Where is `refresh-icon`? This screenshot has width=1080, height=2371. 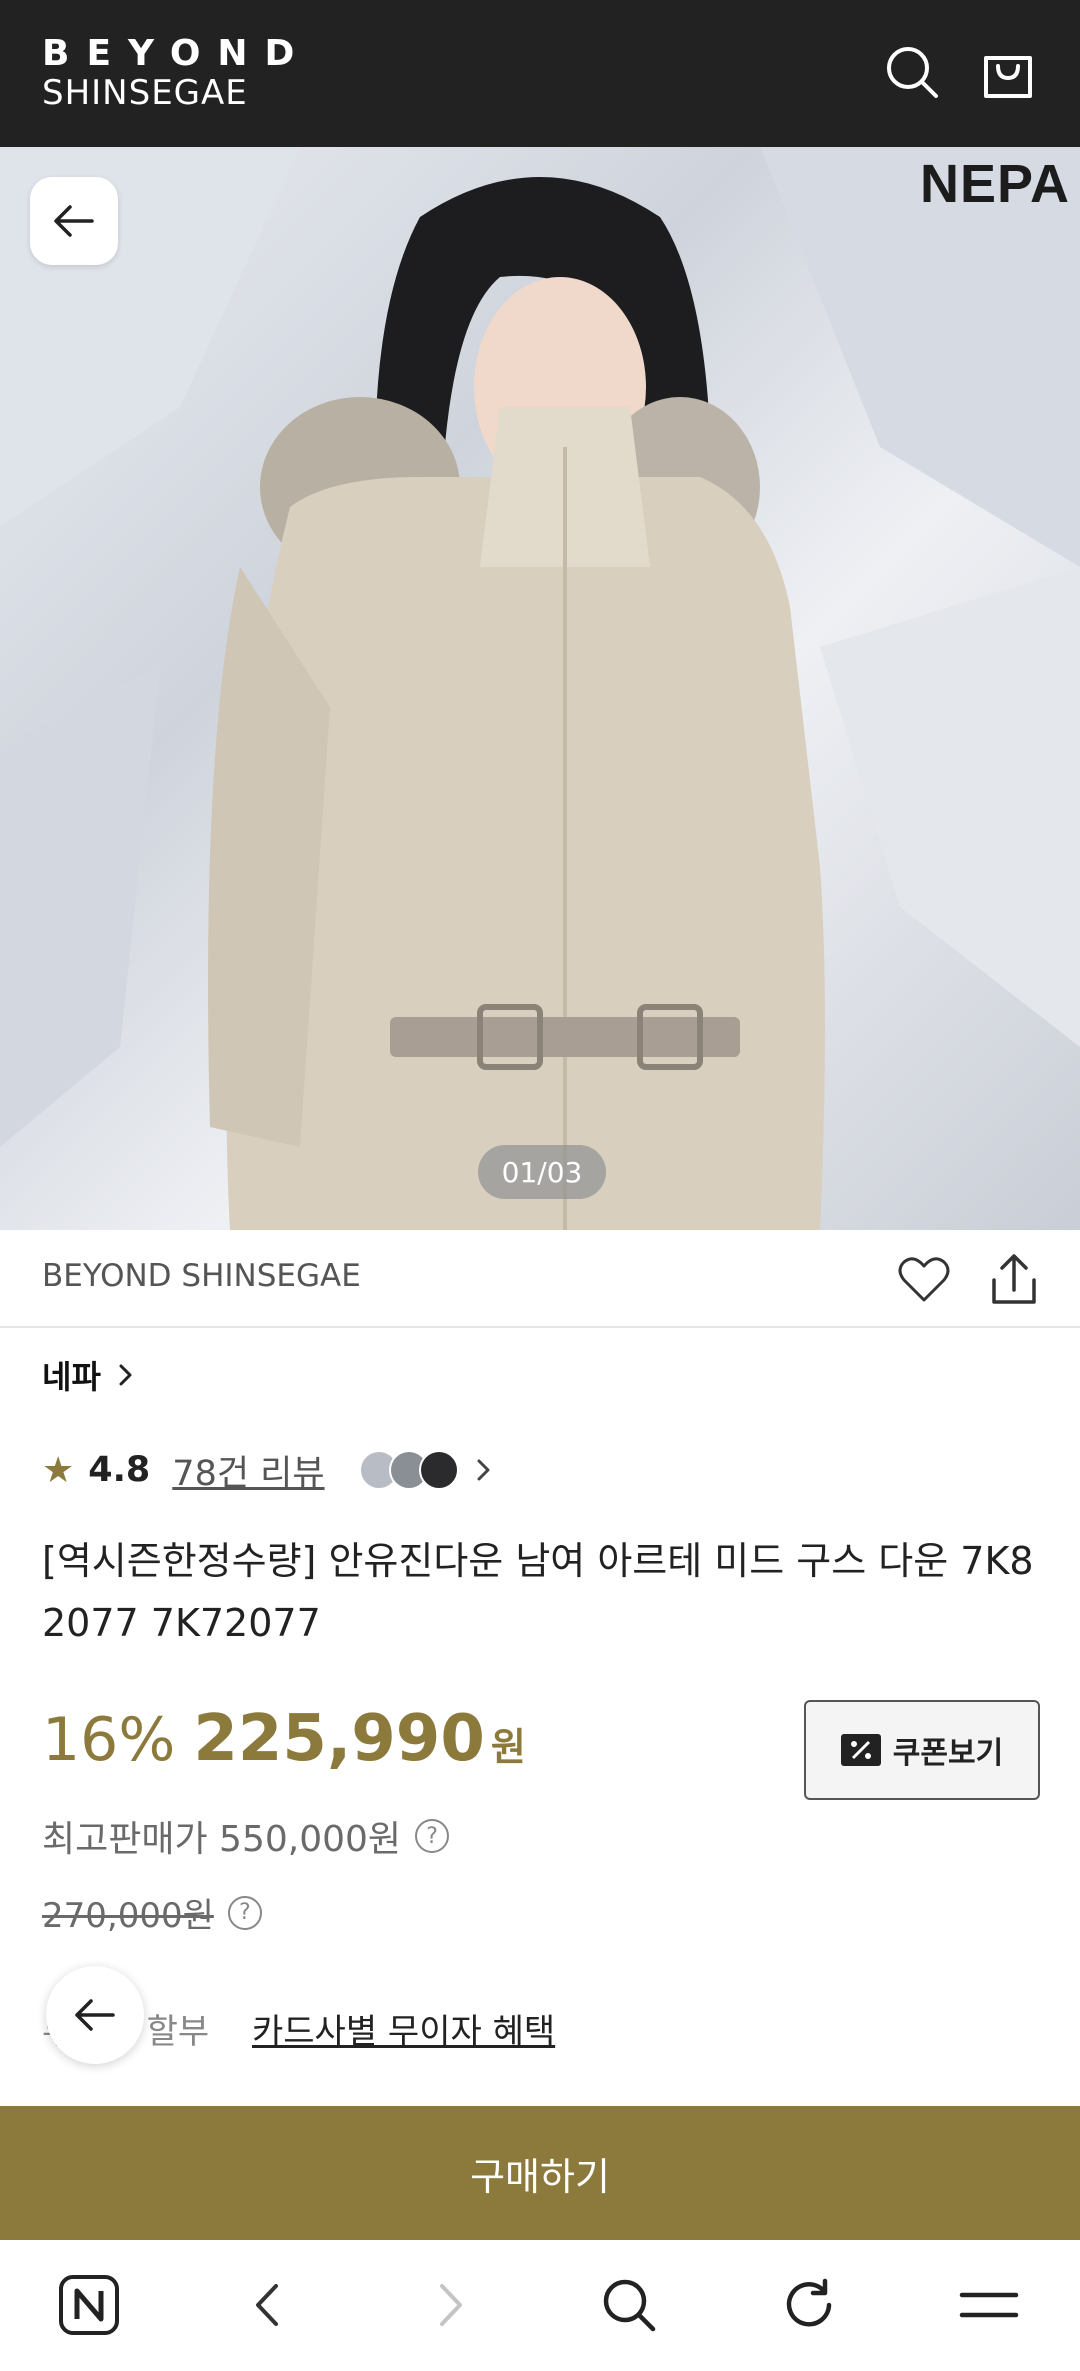
refresh-icon is located at coordinates (809, 2305).